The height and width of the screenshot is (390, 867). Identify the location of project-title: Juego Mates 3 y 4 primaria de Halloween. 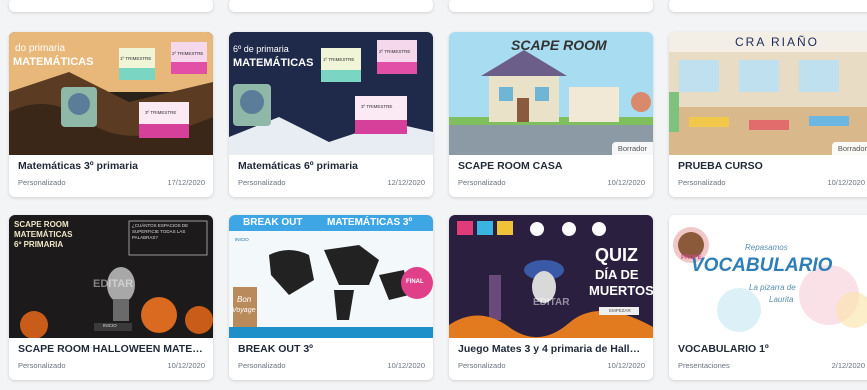
(551, 349).